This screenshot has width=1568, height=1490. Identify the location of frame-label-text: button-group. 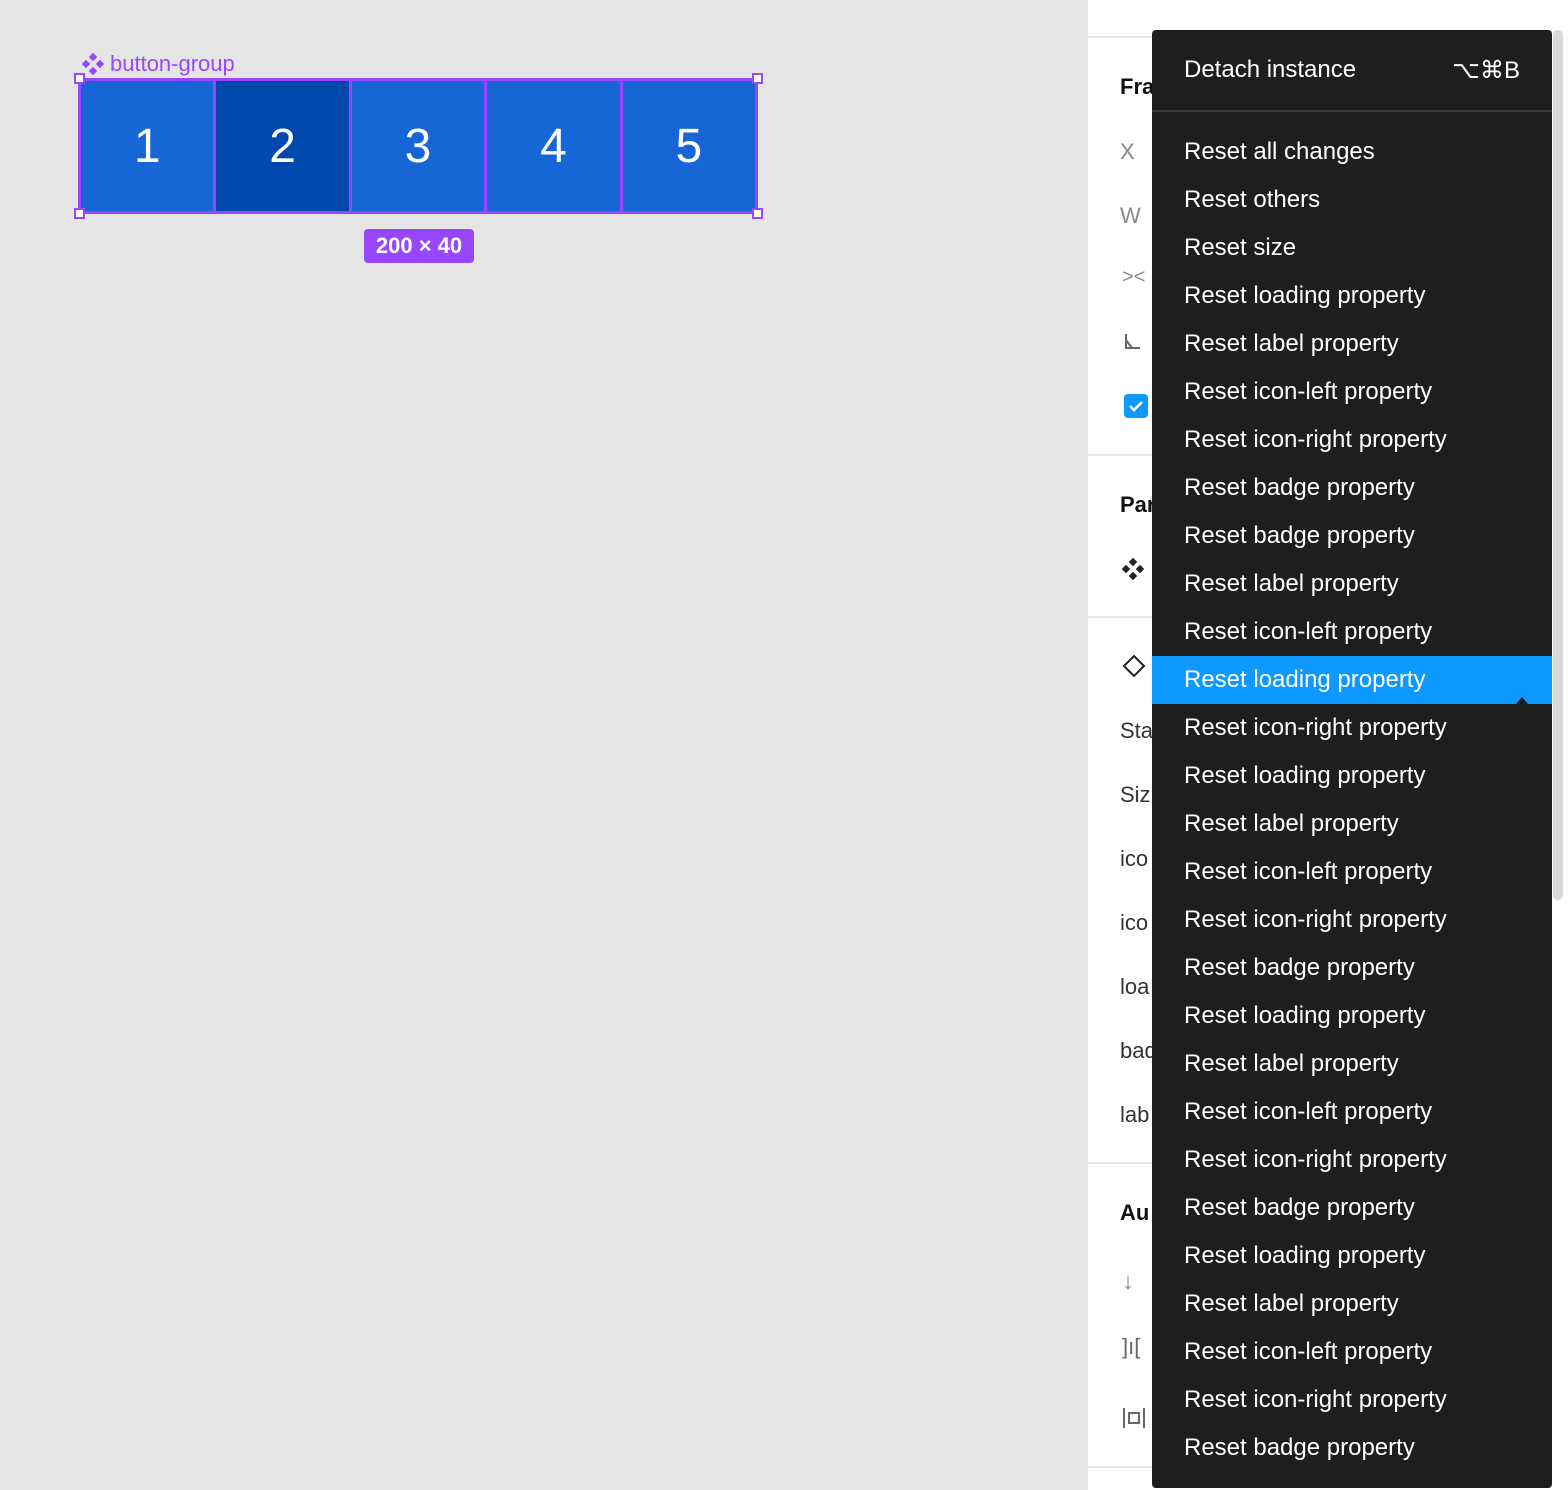
(172, 63).